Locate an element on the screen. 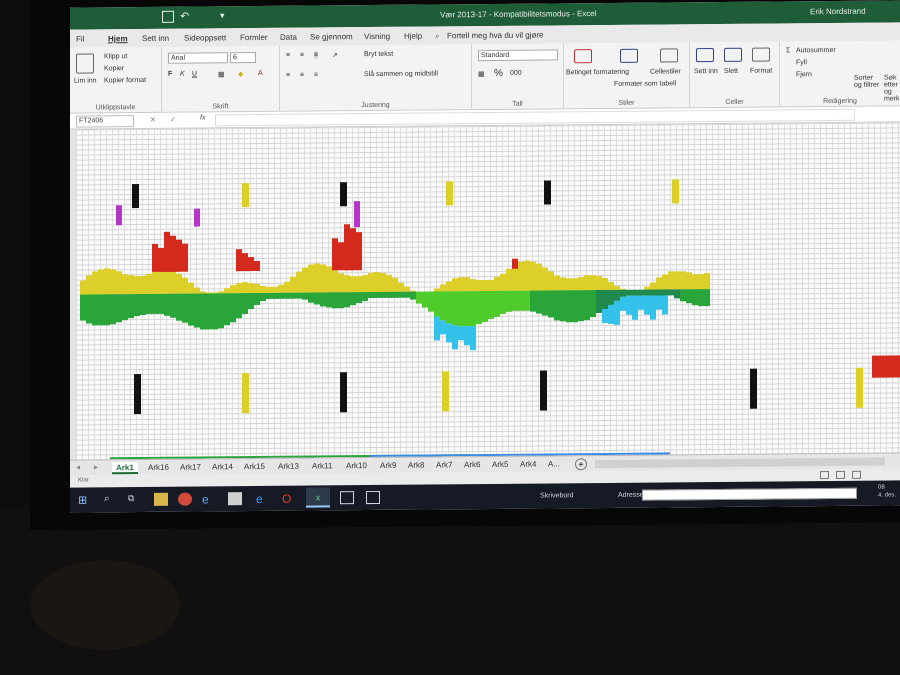 The height and width of the screenshot is (675, 900). page-break-view-icon is located at coordinates (856, 474).